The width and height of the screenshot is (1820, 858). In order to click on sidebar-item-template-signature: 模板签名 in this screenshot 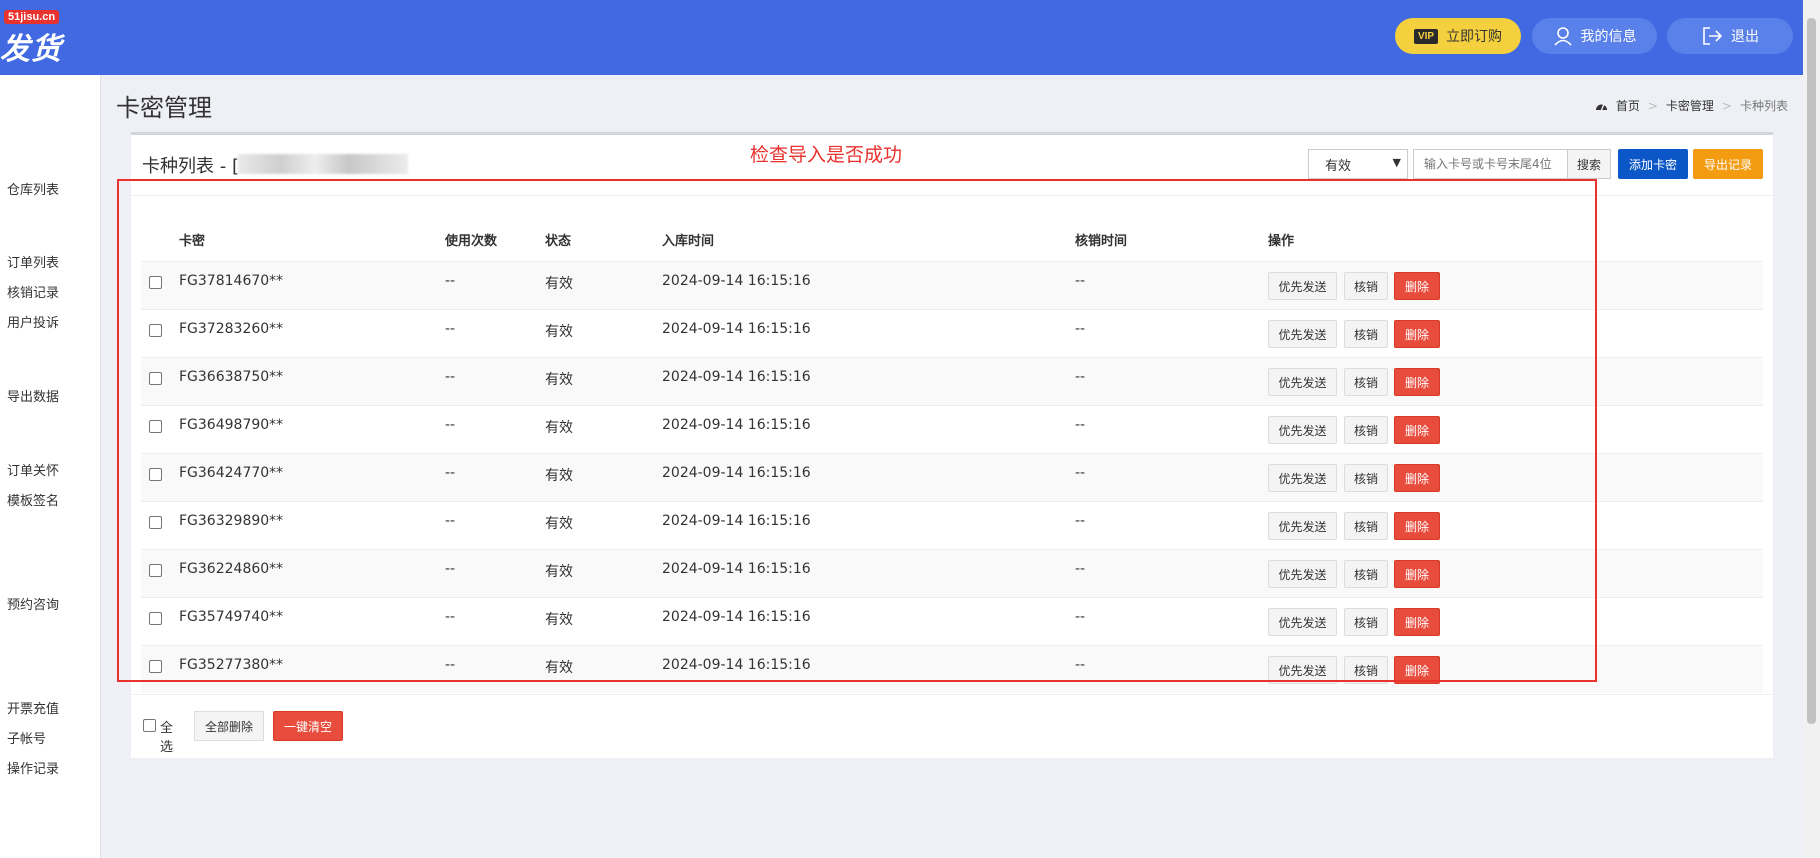, I will do `click(33, 499)`.